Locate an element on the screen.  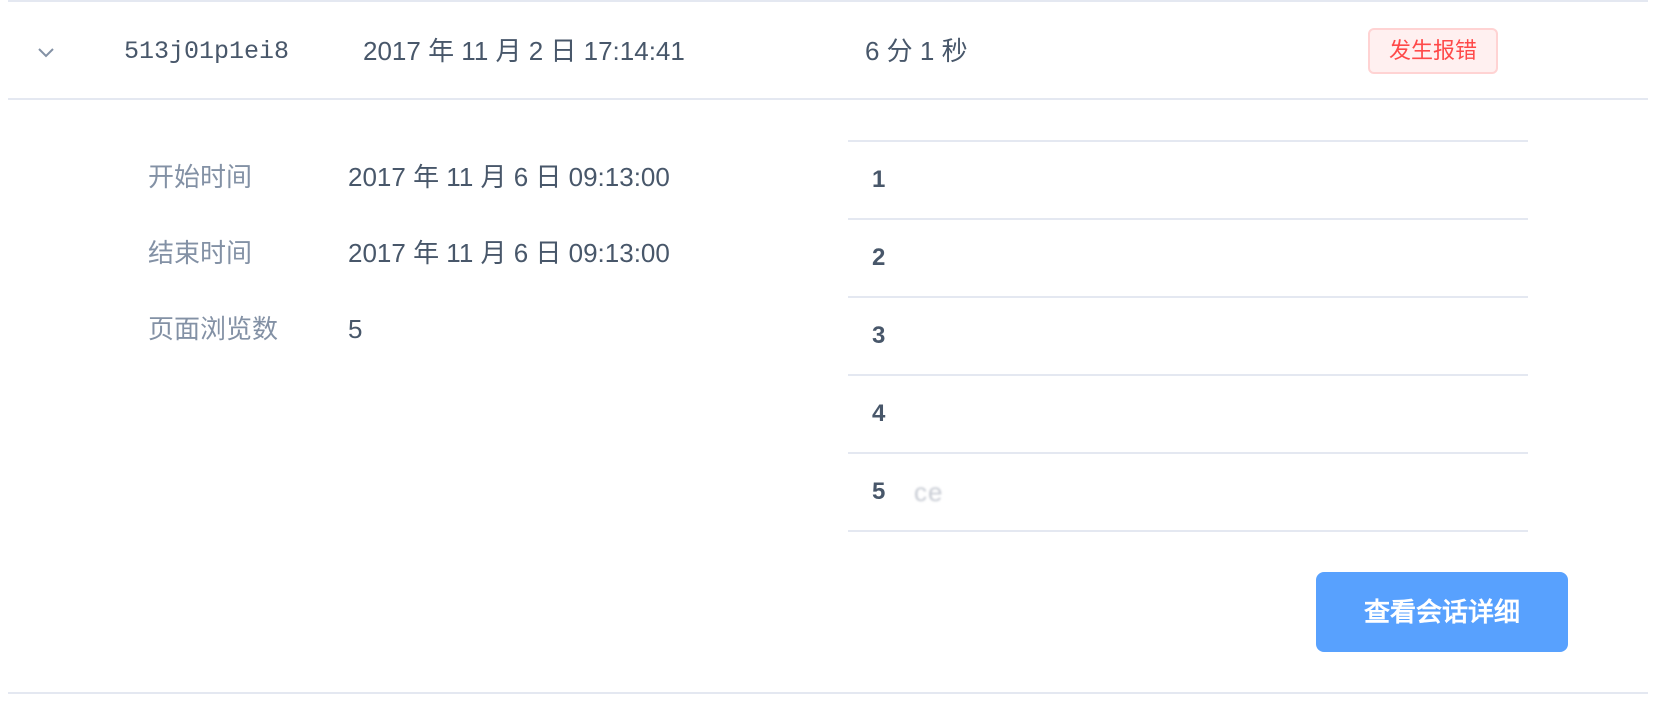
list-item: 2 is located at coordinates (1188, 259).